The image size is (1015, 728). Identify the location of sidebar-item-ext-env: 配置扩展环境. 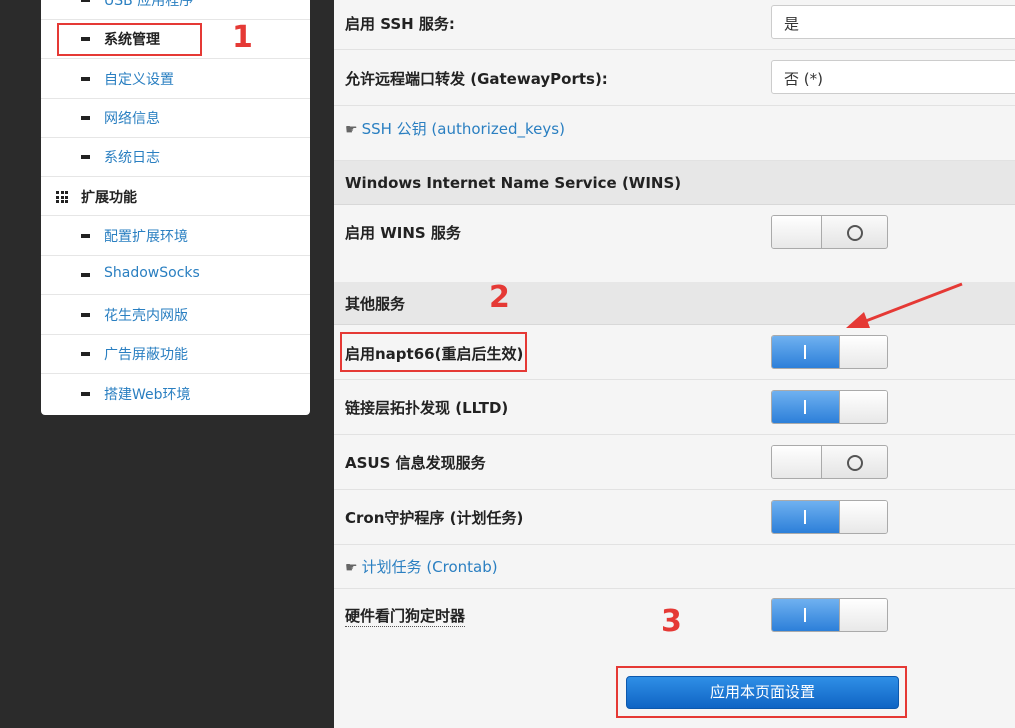
(175, 236).